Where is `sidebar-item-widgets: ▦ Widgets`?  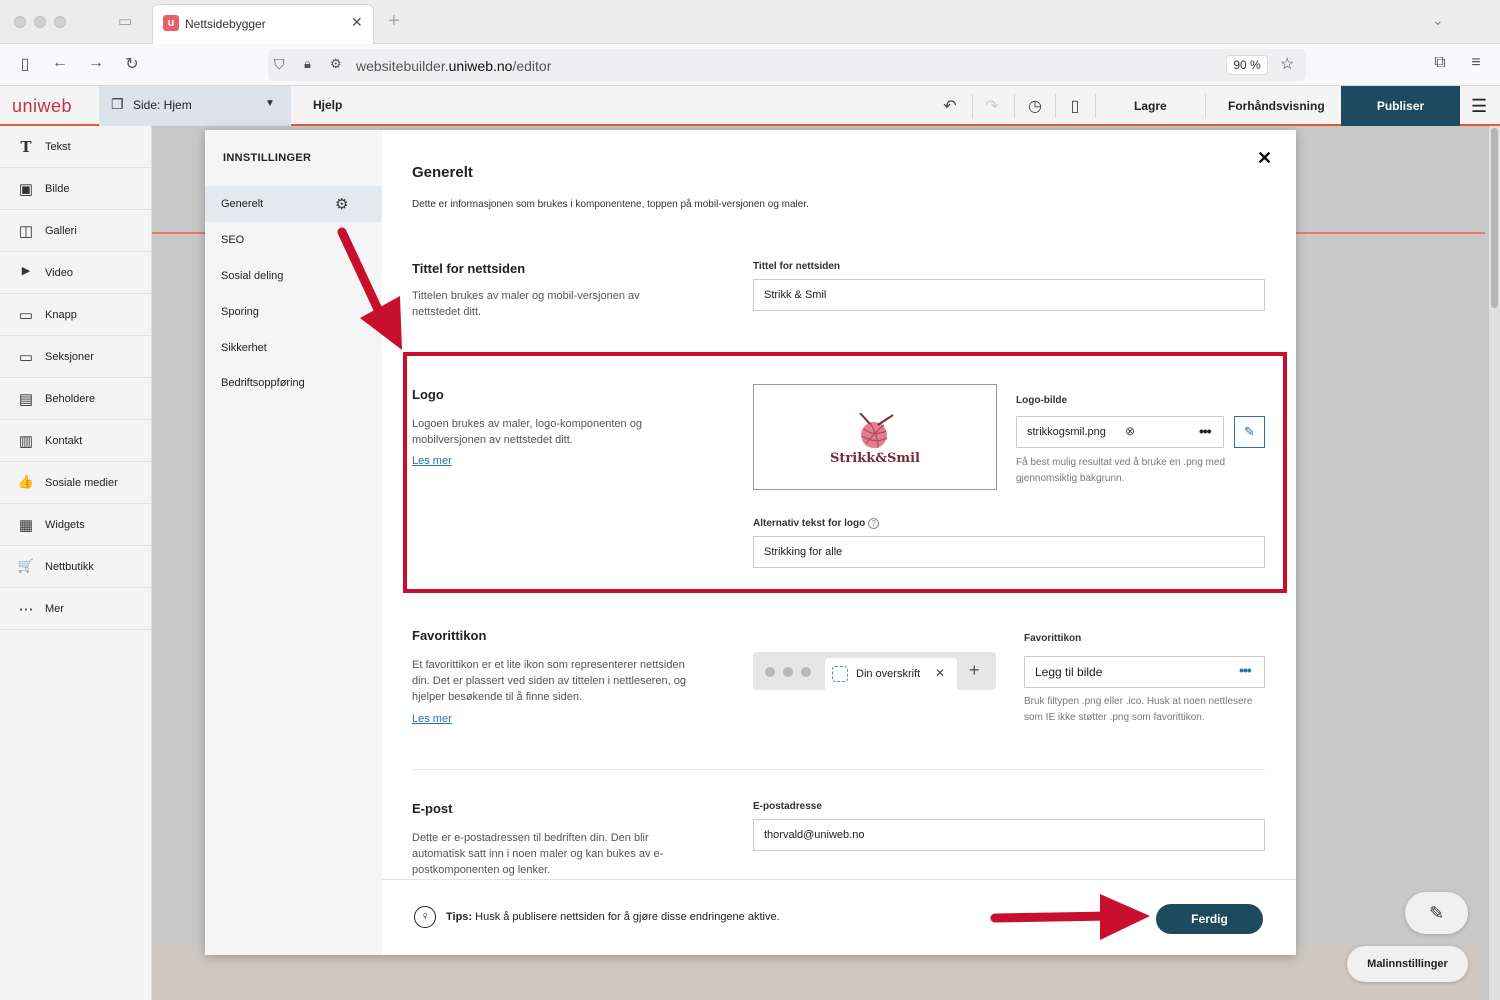
sidebar-item-widgets: ▦ Widgets is located at coordinates (76, 525).